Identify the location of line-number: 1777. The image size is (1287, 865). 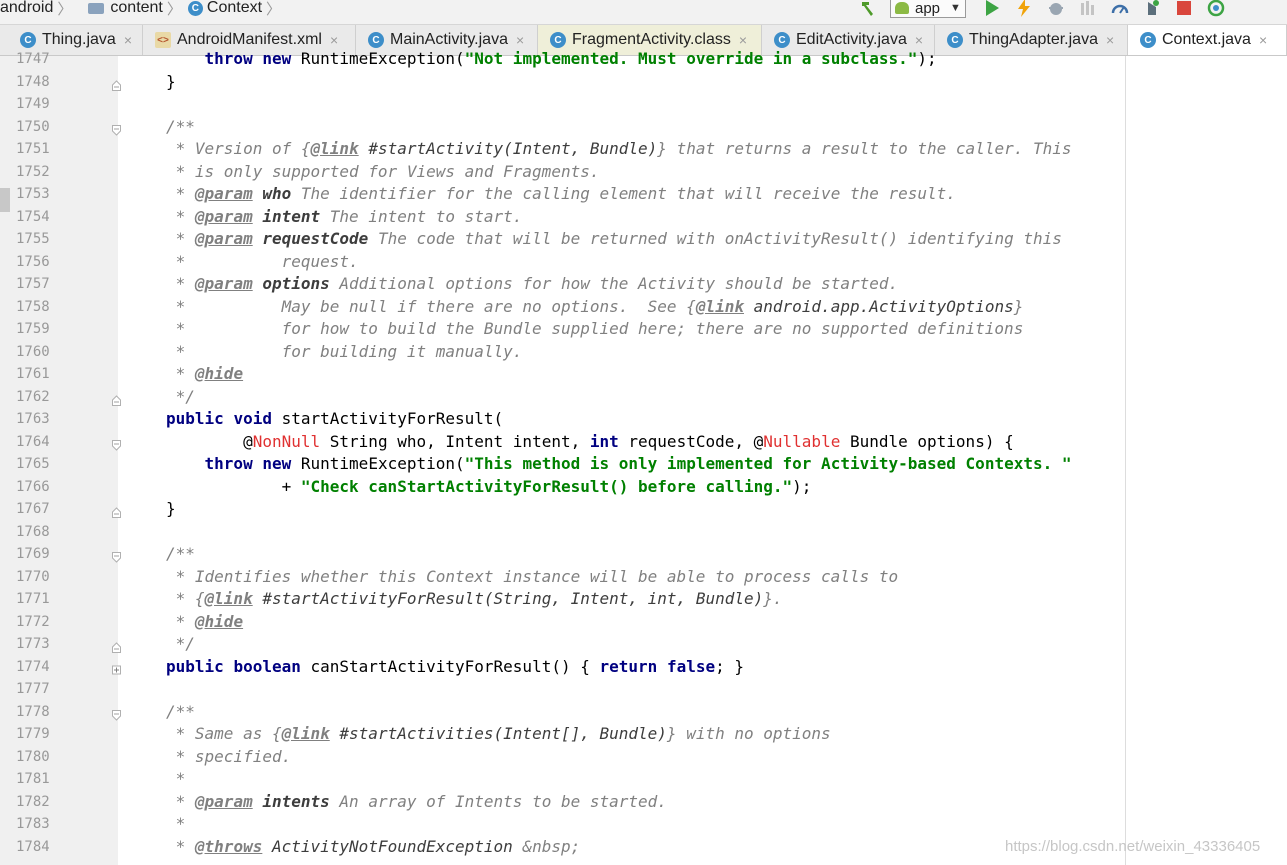
(33, 689).